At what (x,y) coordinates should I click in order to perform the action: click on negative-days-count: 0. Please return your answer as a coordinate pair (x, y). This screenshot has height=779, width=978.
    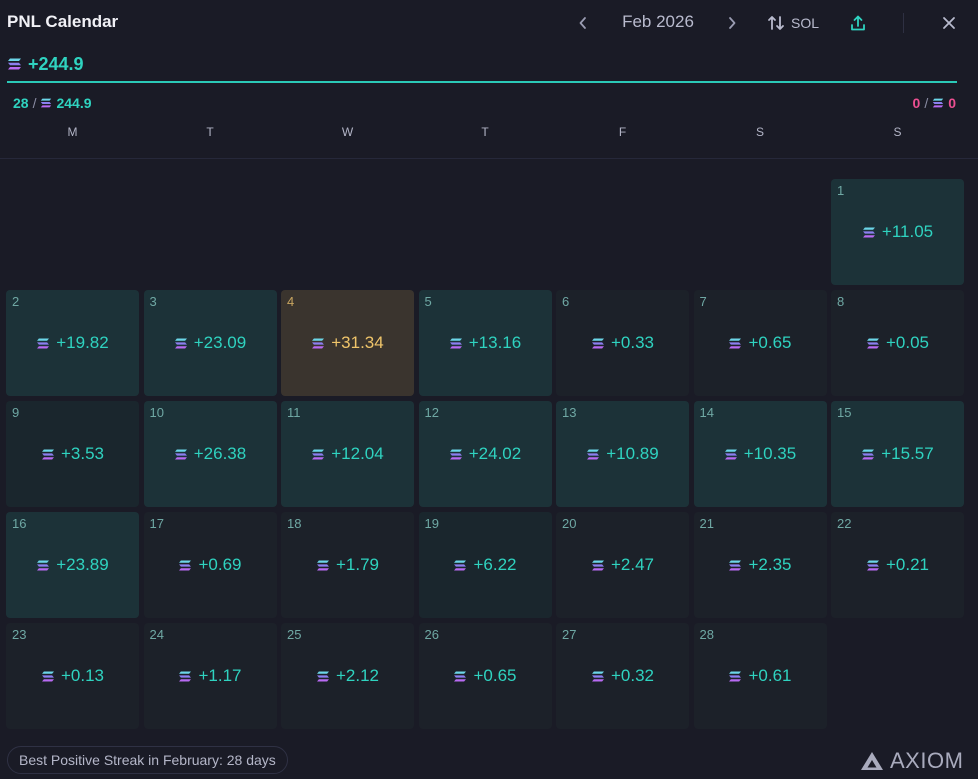
    Looking at the image, I should click on (916, 103).